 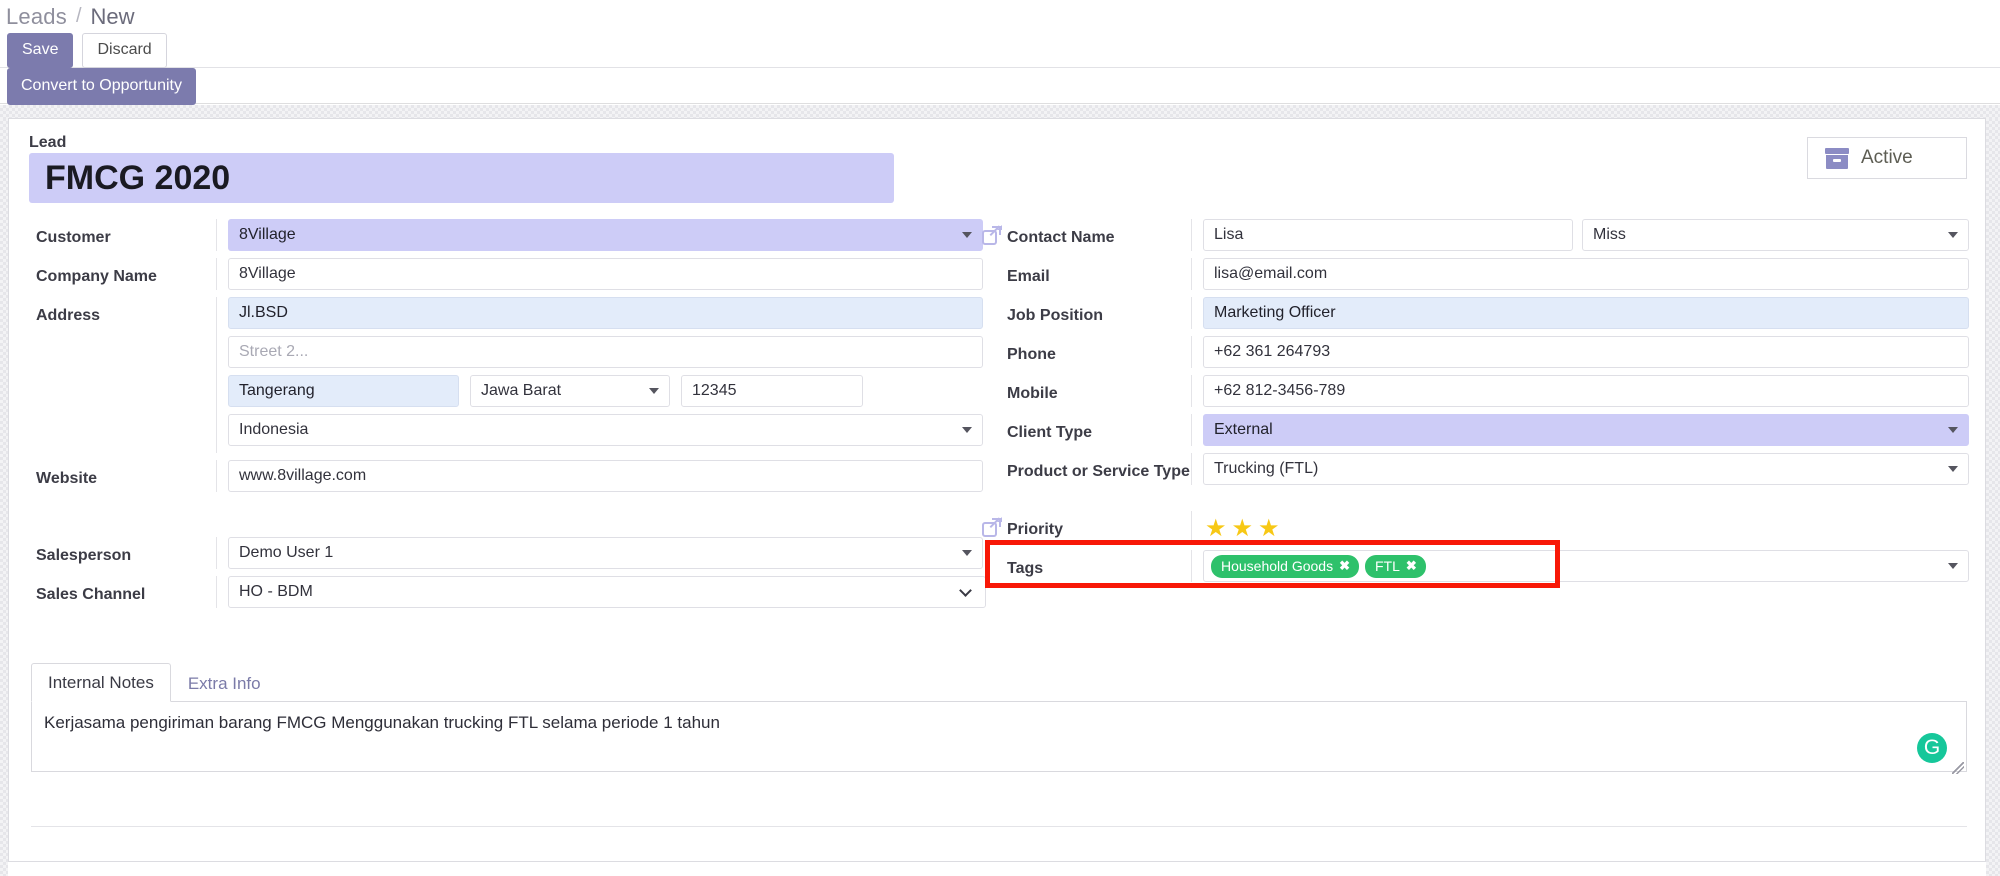 I want to click on priority-label: Priority, so click(x=1085, y=525).